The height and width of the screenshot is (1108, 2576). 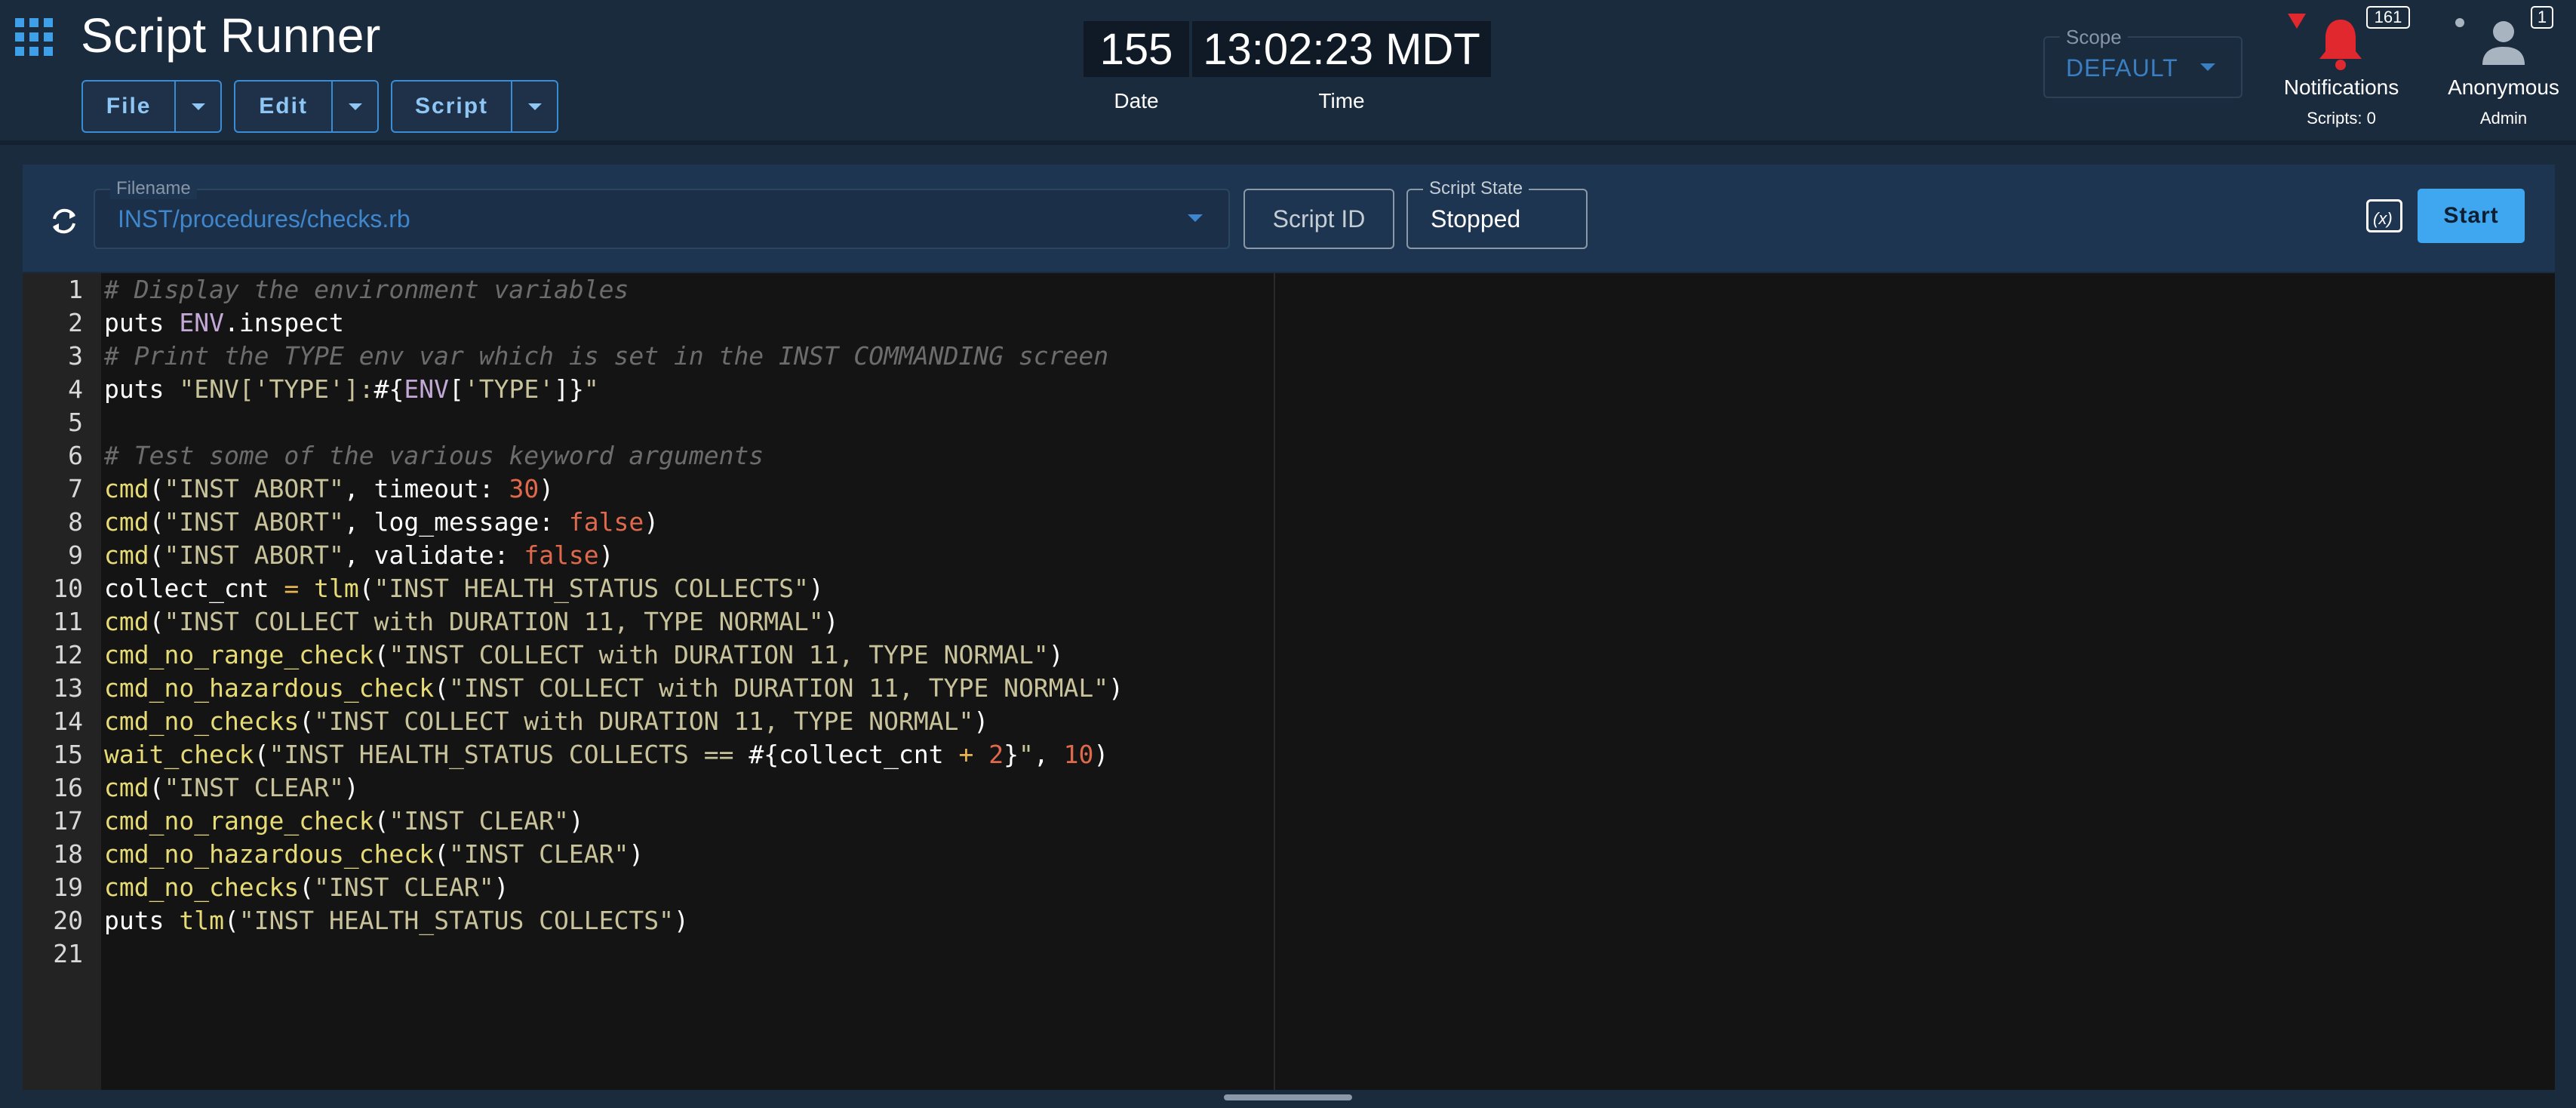 I want to click on start-button: Start, so click(x=2471, y=216).